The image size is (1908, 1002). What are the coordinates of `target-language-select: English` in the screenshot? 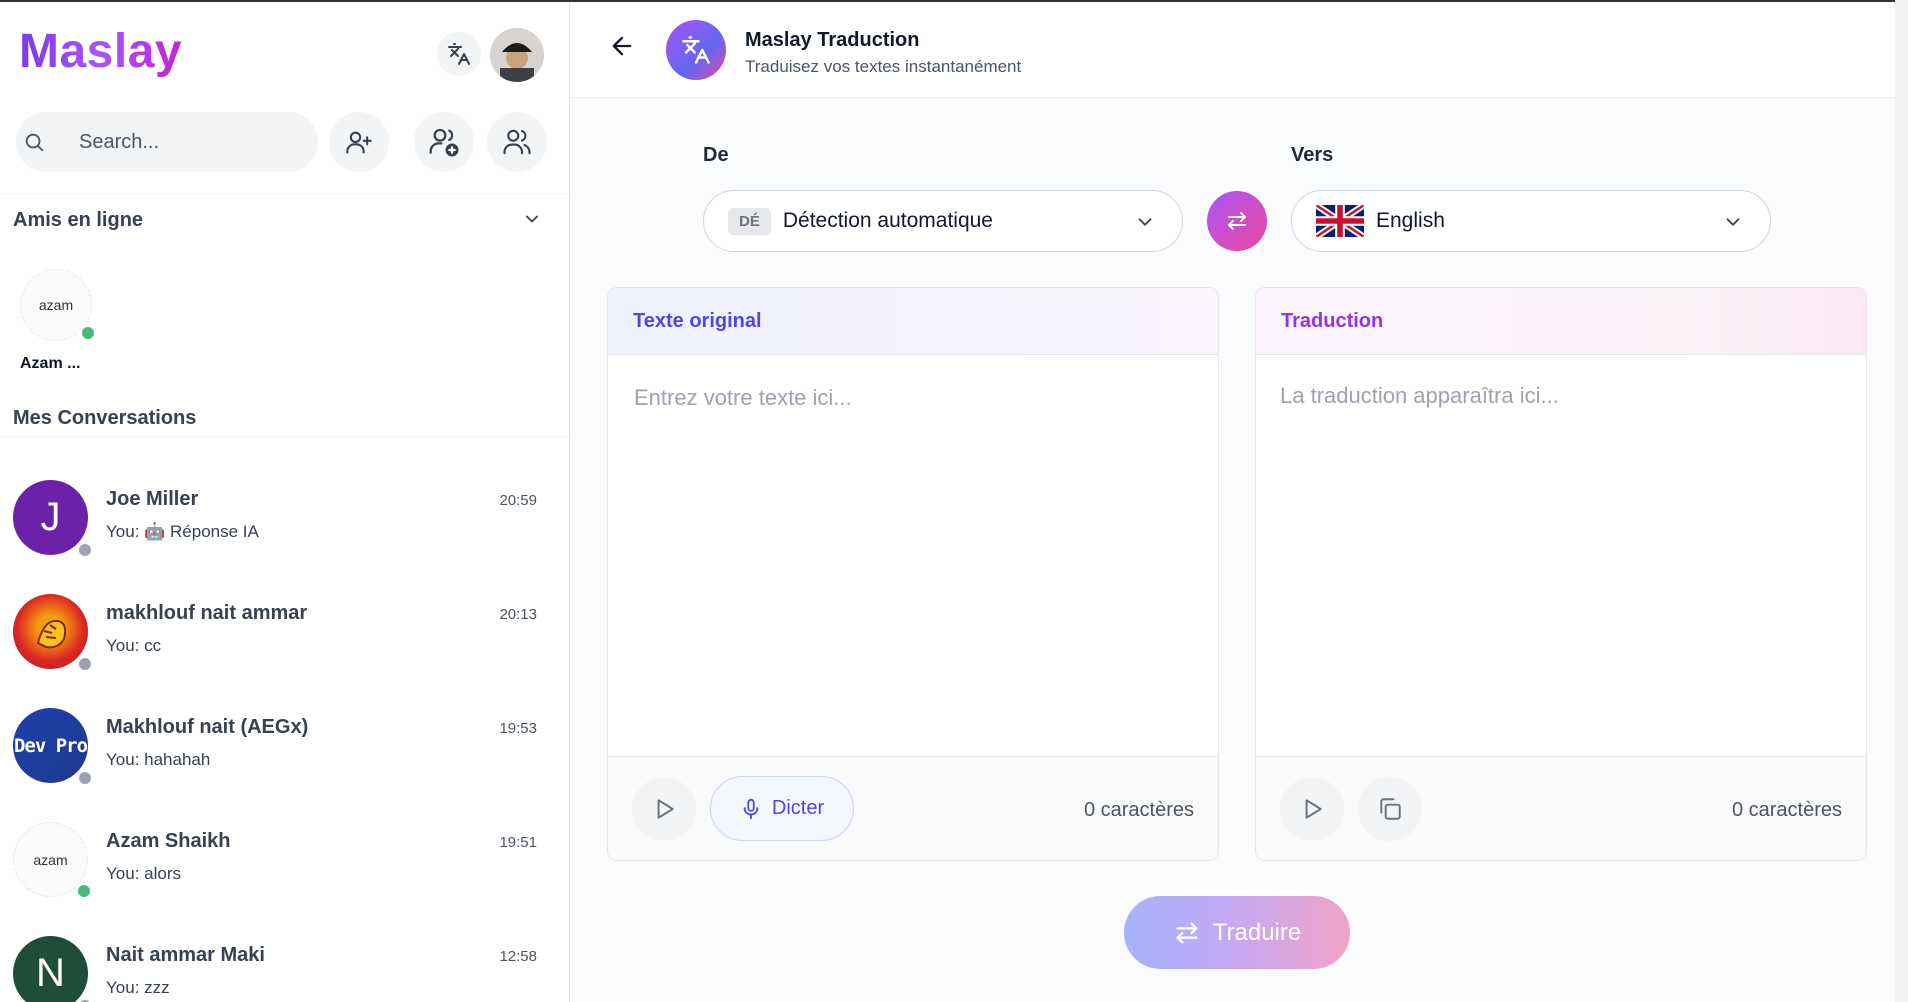 It's located at (1531, 221).